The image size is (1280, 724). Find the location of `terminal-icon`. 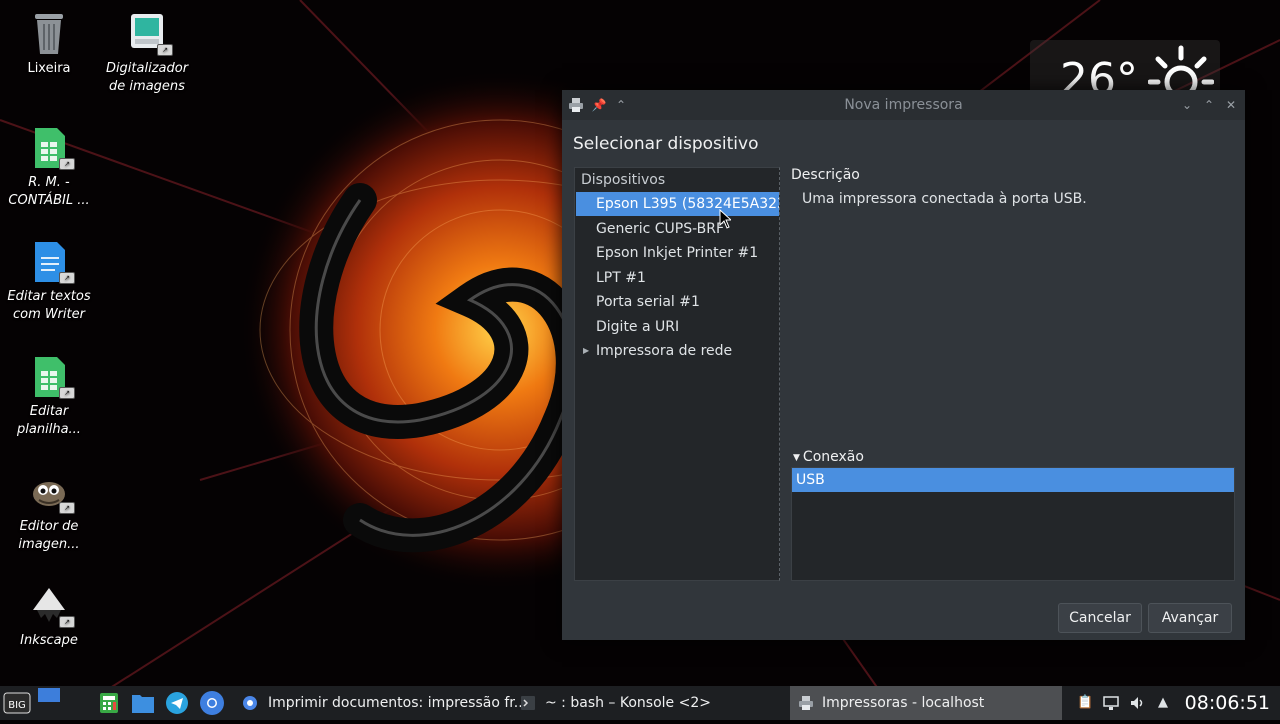

terminal-icon is located at coordinates (528, 703).